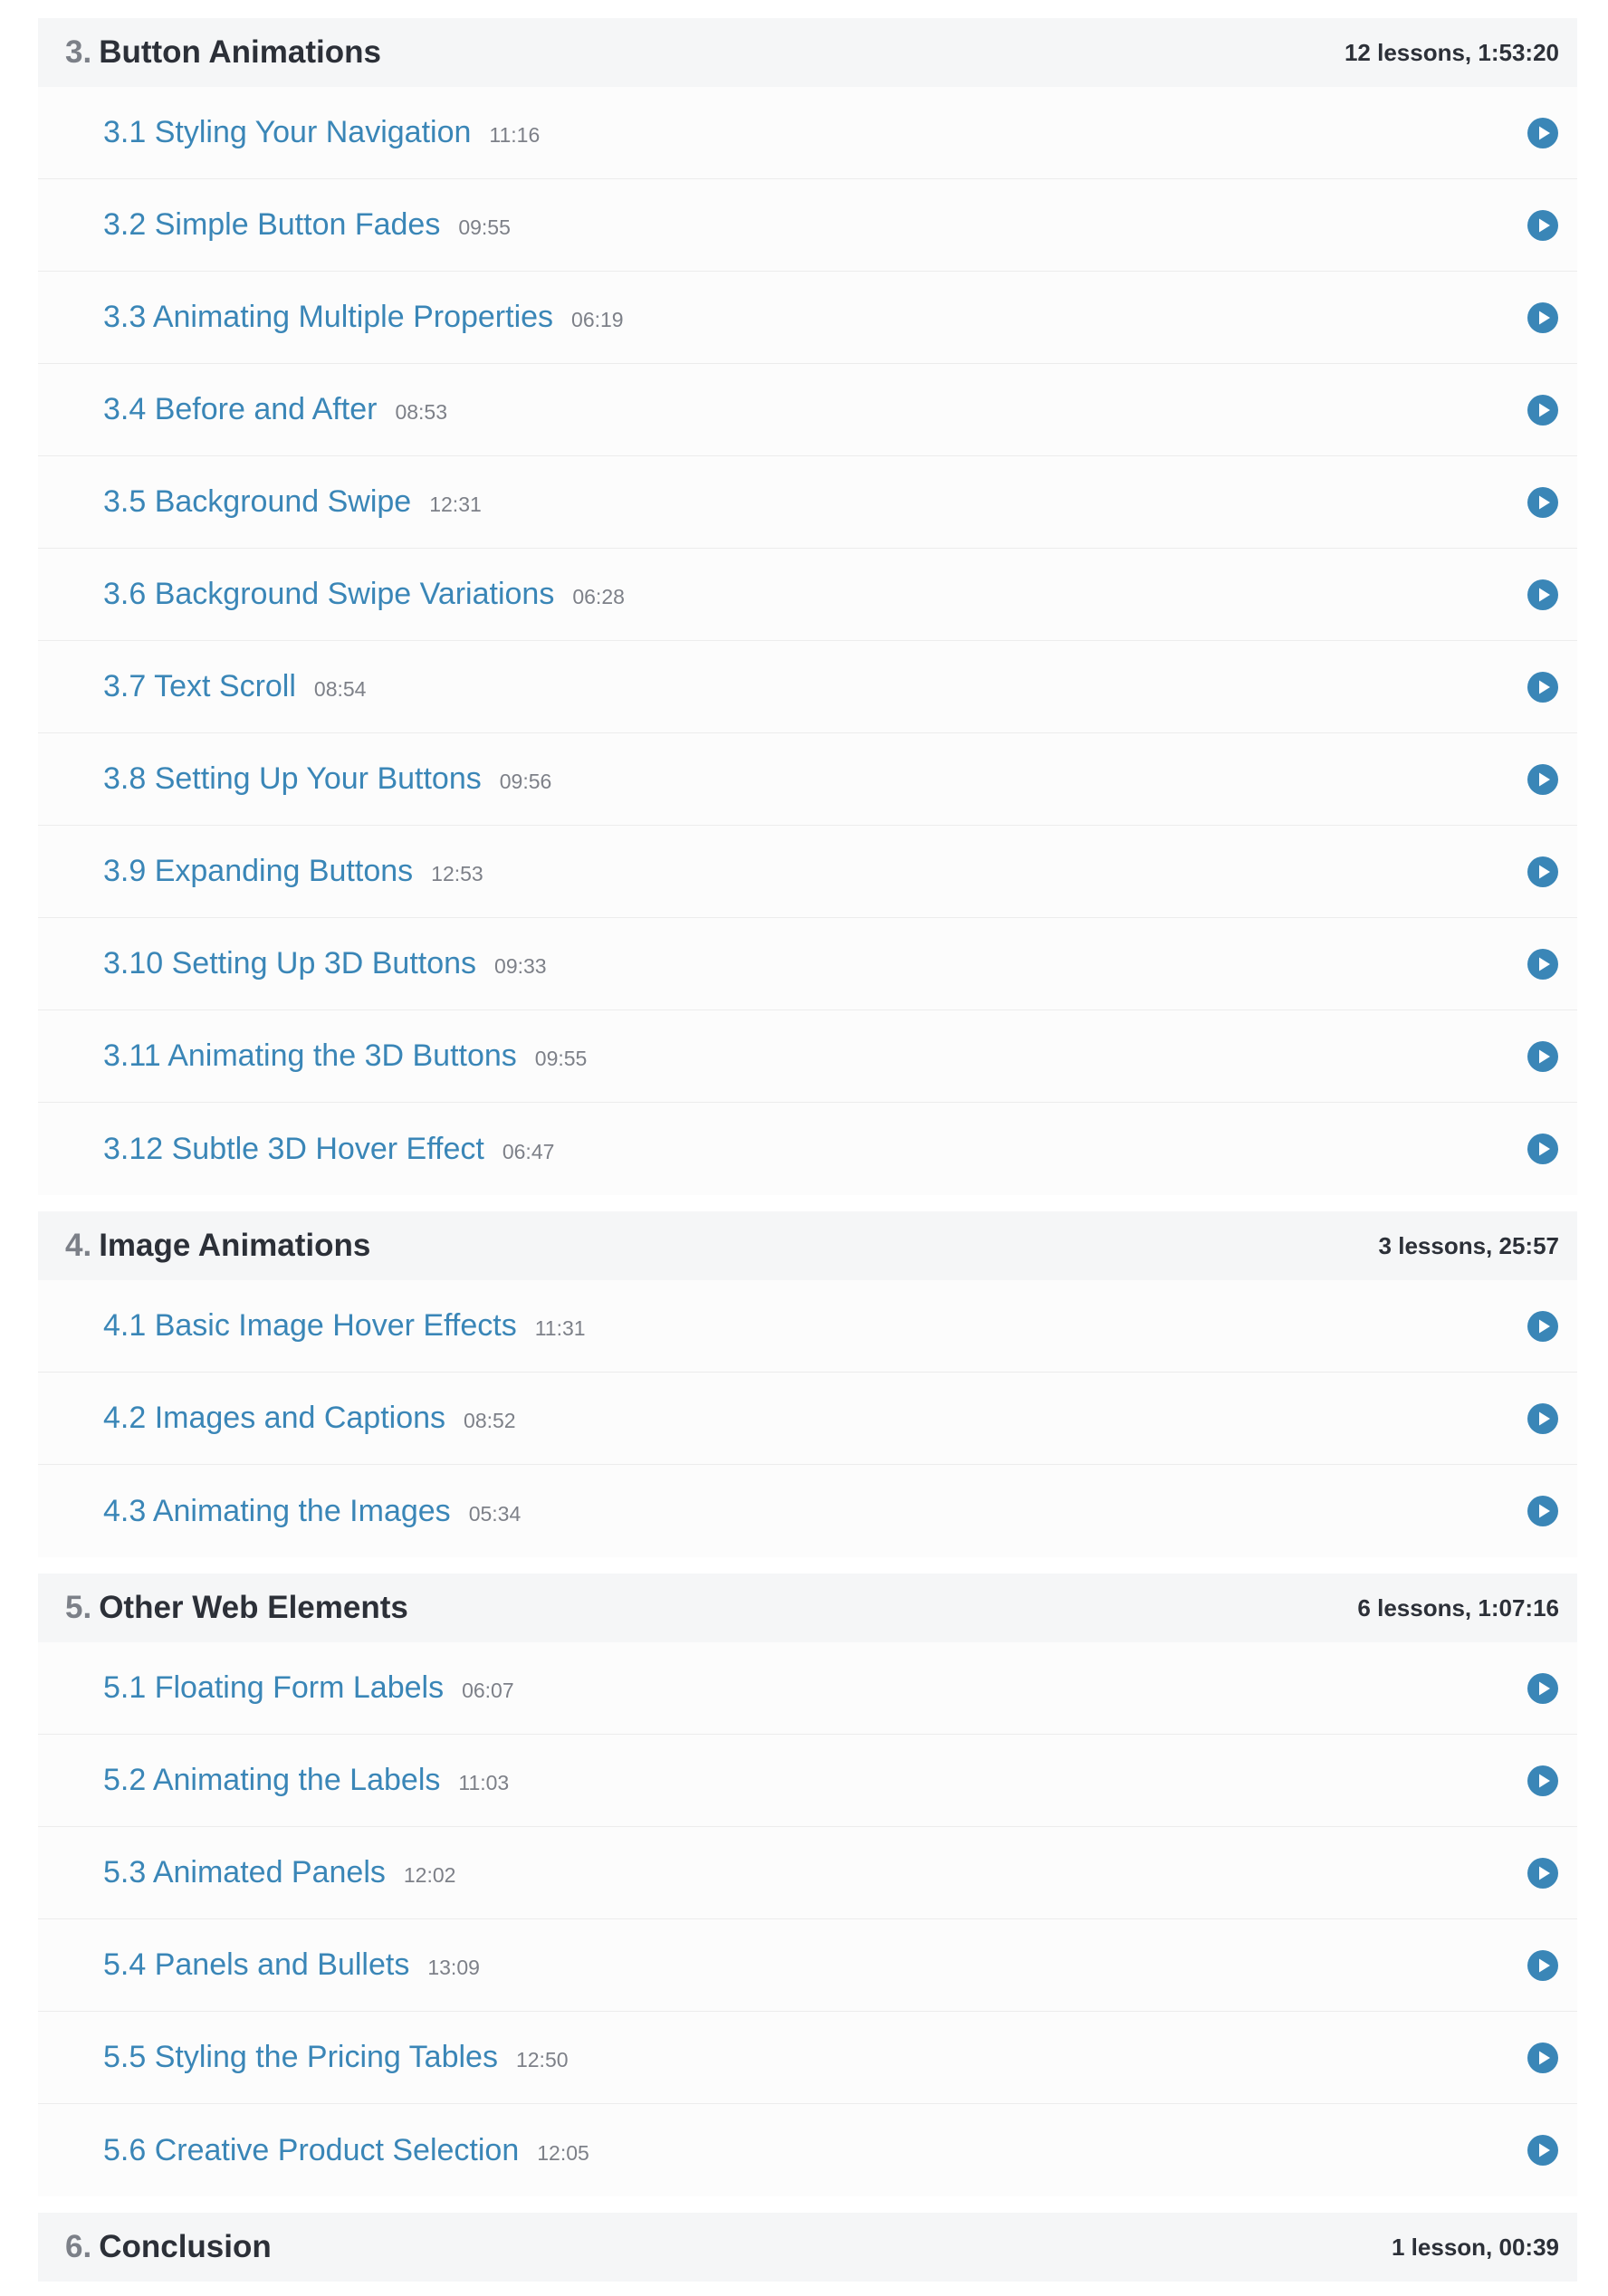  What do you see at coordinates (257, 502) in the screenshot?
I see `lesson-title-link: 3.5 Background Swipe` at bounding box center [257, 502].